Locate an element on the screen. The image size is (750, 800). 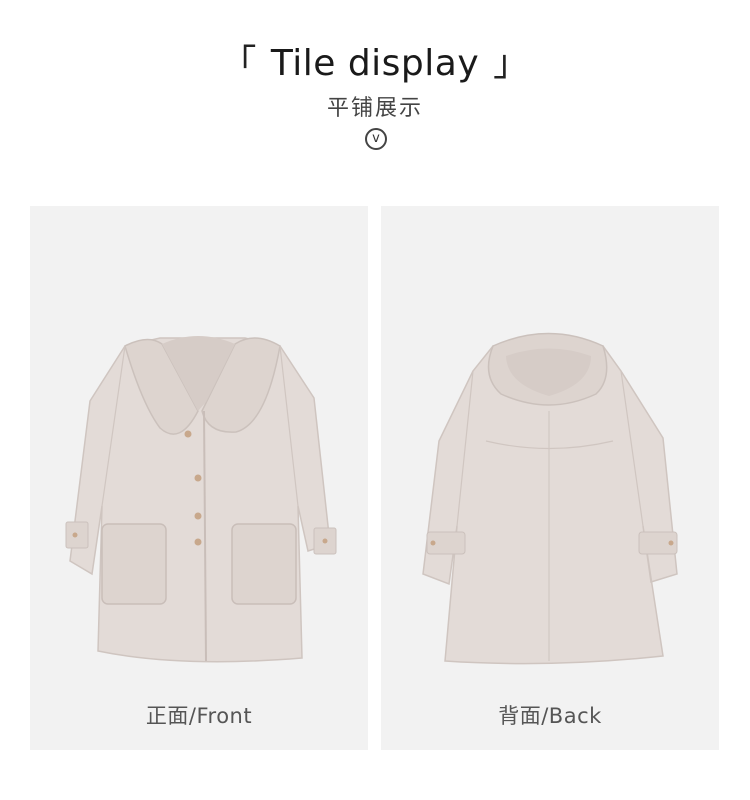
section-title: 「 Tile display 」 is located at coordinates (375, 60).